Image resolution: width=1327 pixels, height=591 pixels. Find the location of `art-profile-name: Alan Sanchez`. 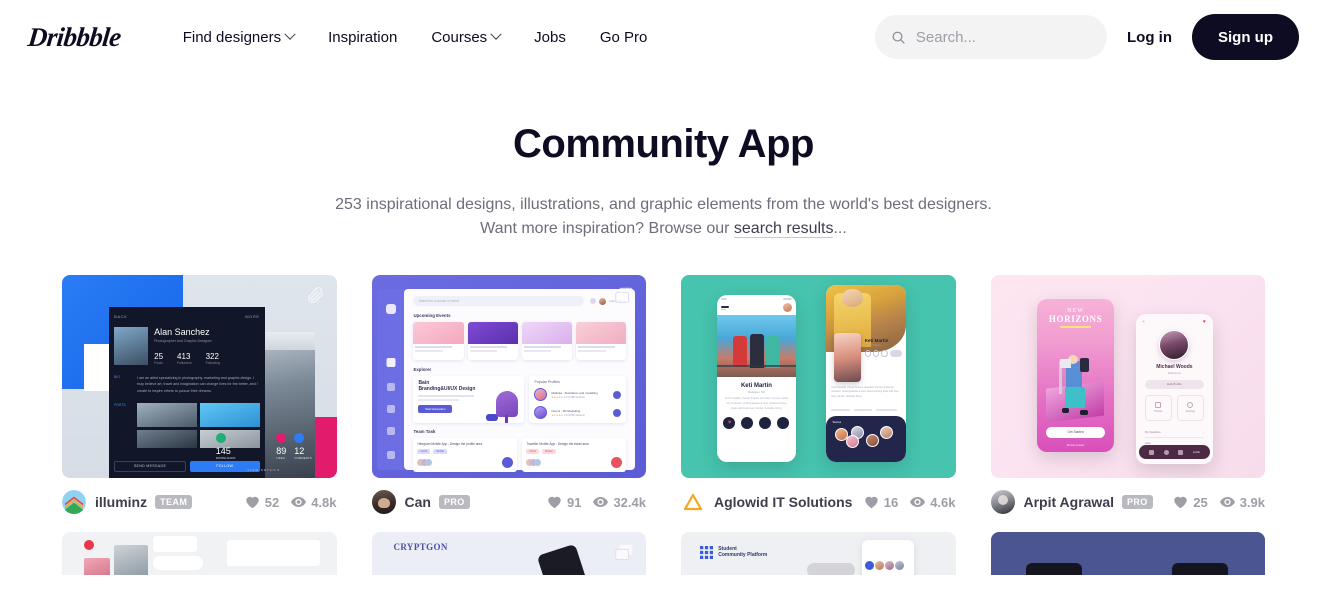

art-profile-name: Alan Sanchez is located at coordinates (182, 331).